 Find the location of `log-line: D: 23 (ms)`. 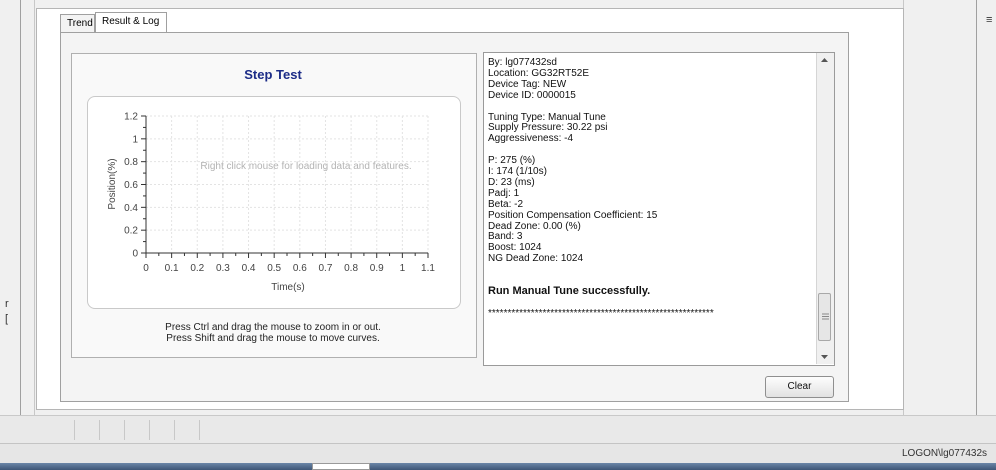

log-line: D: 23 (ms) is located at coordinates (511, 182).